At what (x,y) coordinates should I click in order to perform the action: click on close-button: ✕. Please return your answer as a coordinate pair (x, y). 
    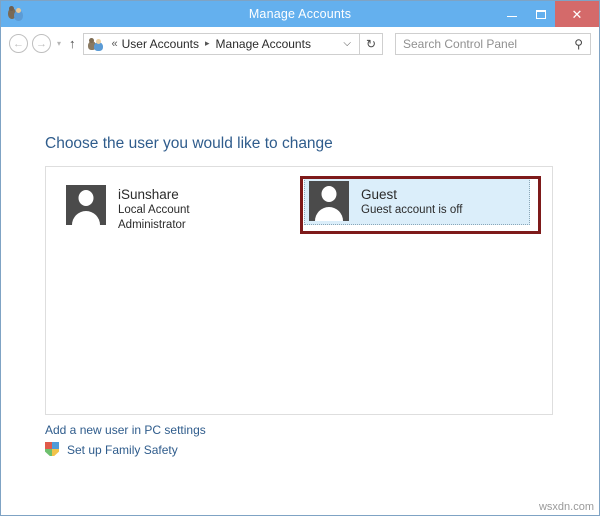
    Looking at the image, I should click on (577, 14).